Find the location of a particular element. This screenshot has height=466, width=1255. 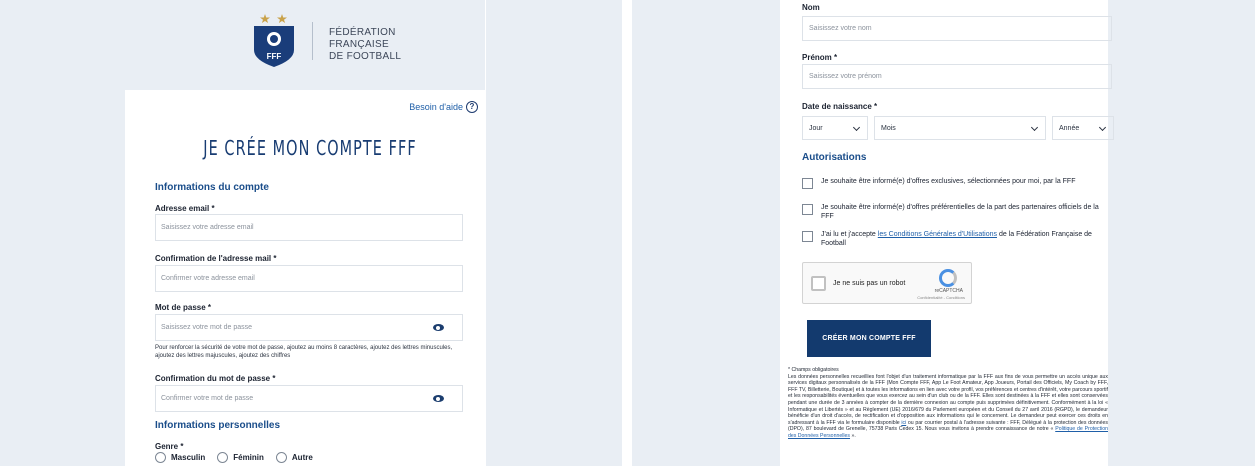

recaptcha-label: Je ne suis pas un robot is located at coordinates (869, 283).